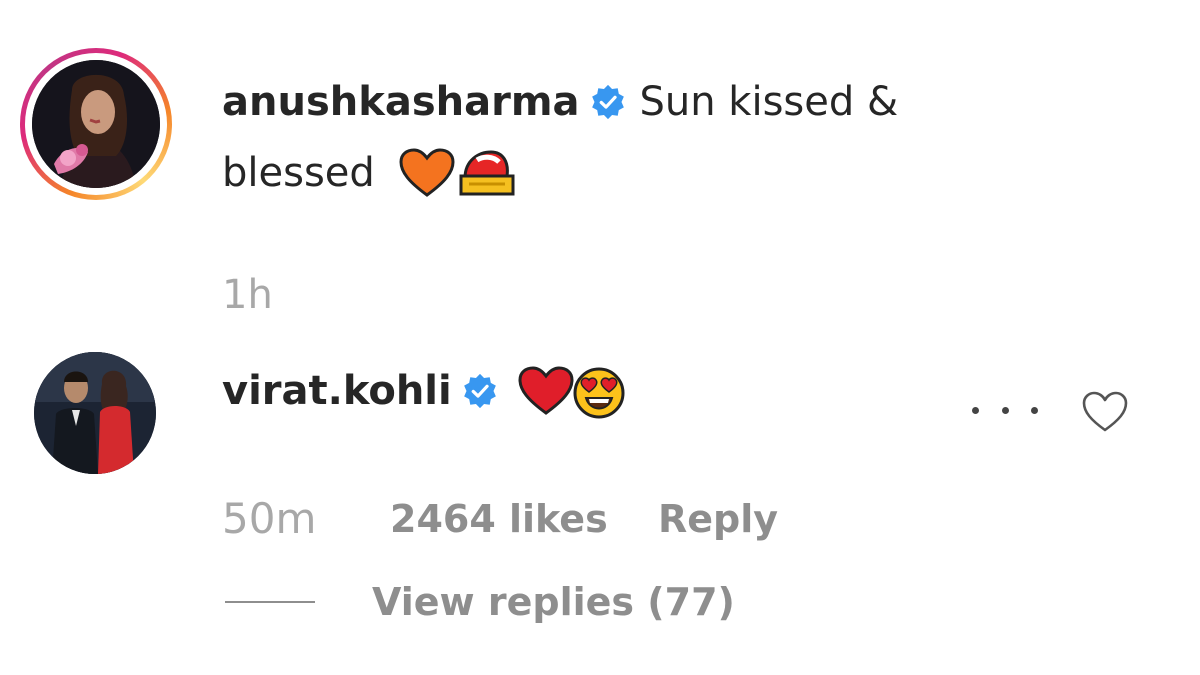 The image size is (1200, 675). I want to click on caption-line-2: blessed, so click(368, 173).